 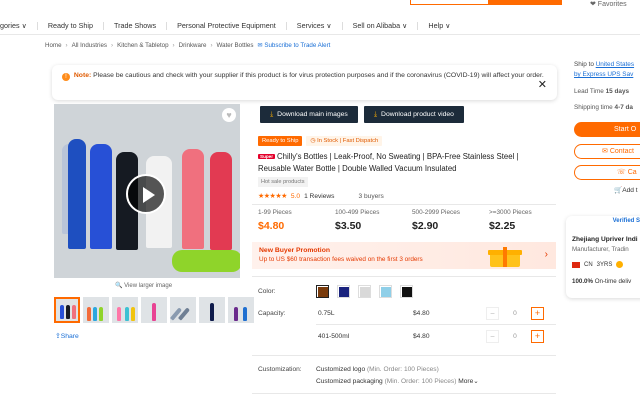 What do you see at coordinates (381, 25) in the screenshot?
I see `nav-sell: Sell on Alibaba ∨` at bounding box center [381, 25].